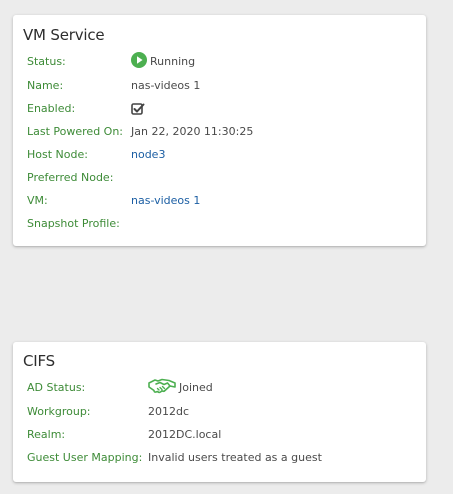  Describe the element at coordinates (166, 85) in the screenshot. I see `vm-name-value: nas-videos 1` at that location.